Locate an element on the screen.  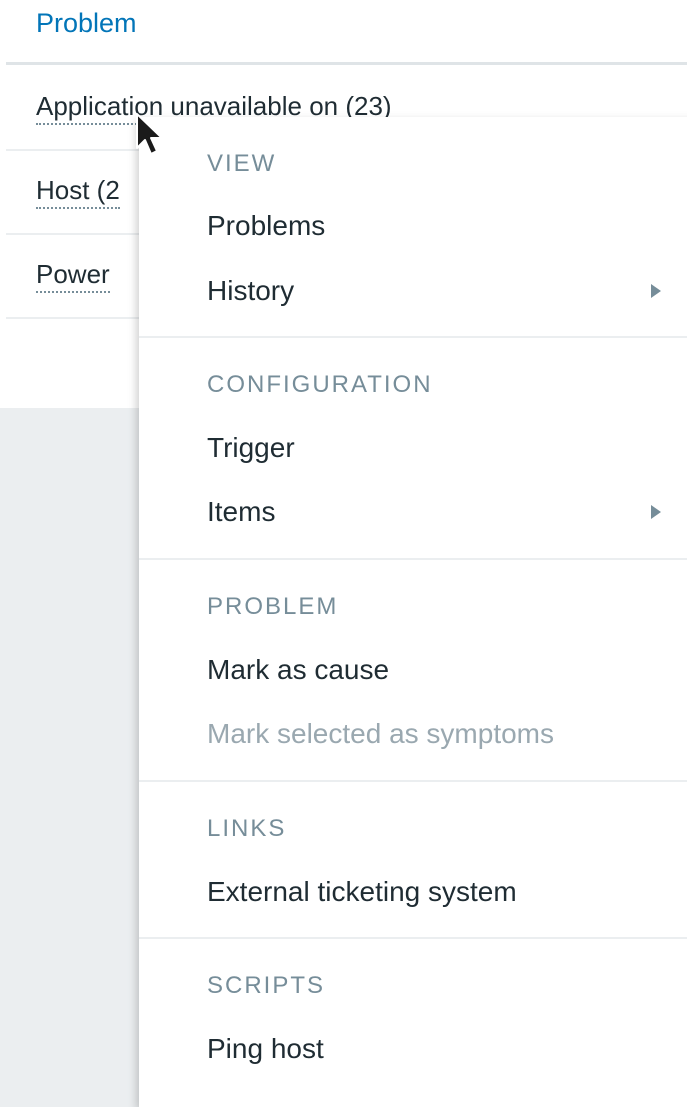
menu-item-items: Items is located at coordinates (447, 512).